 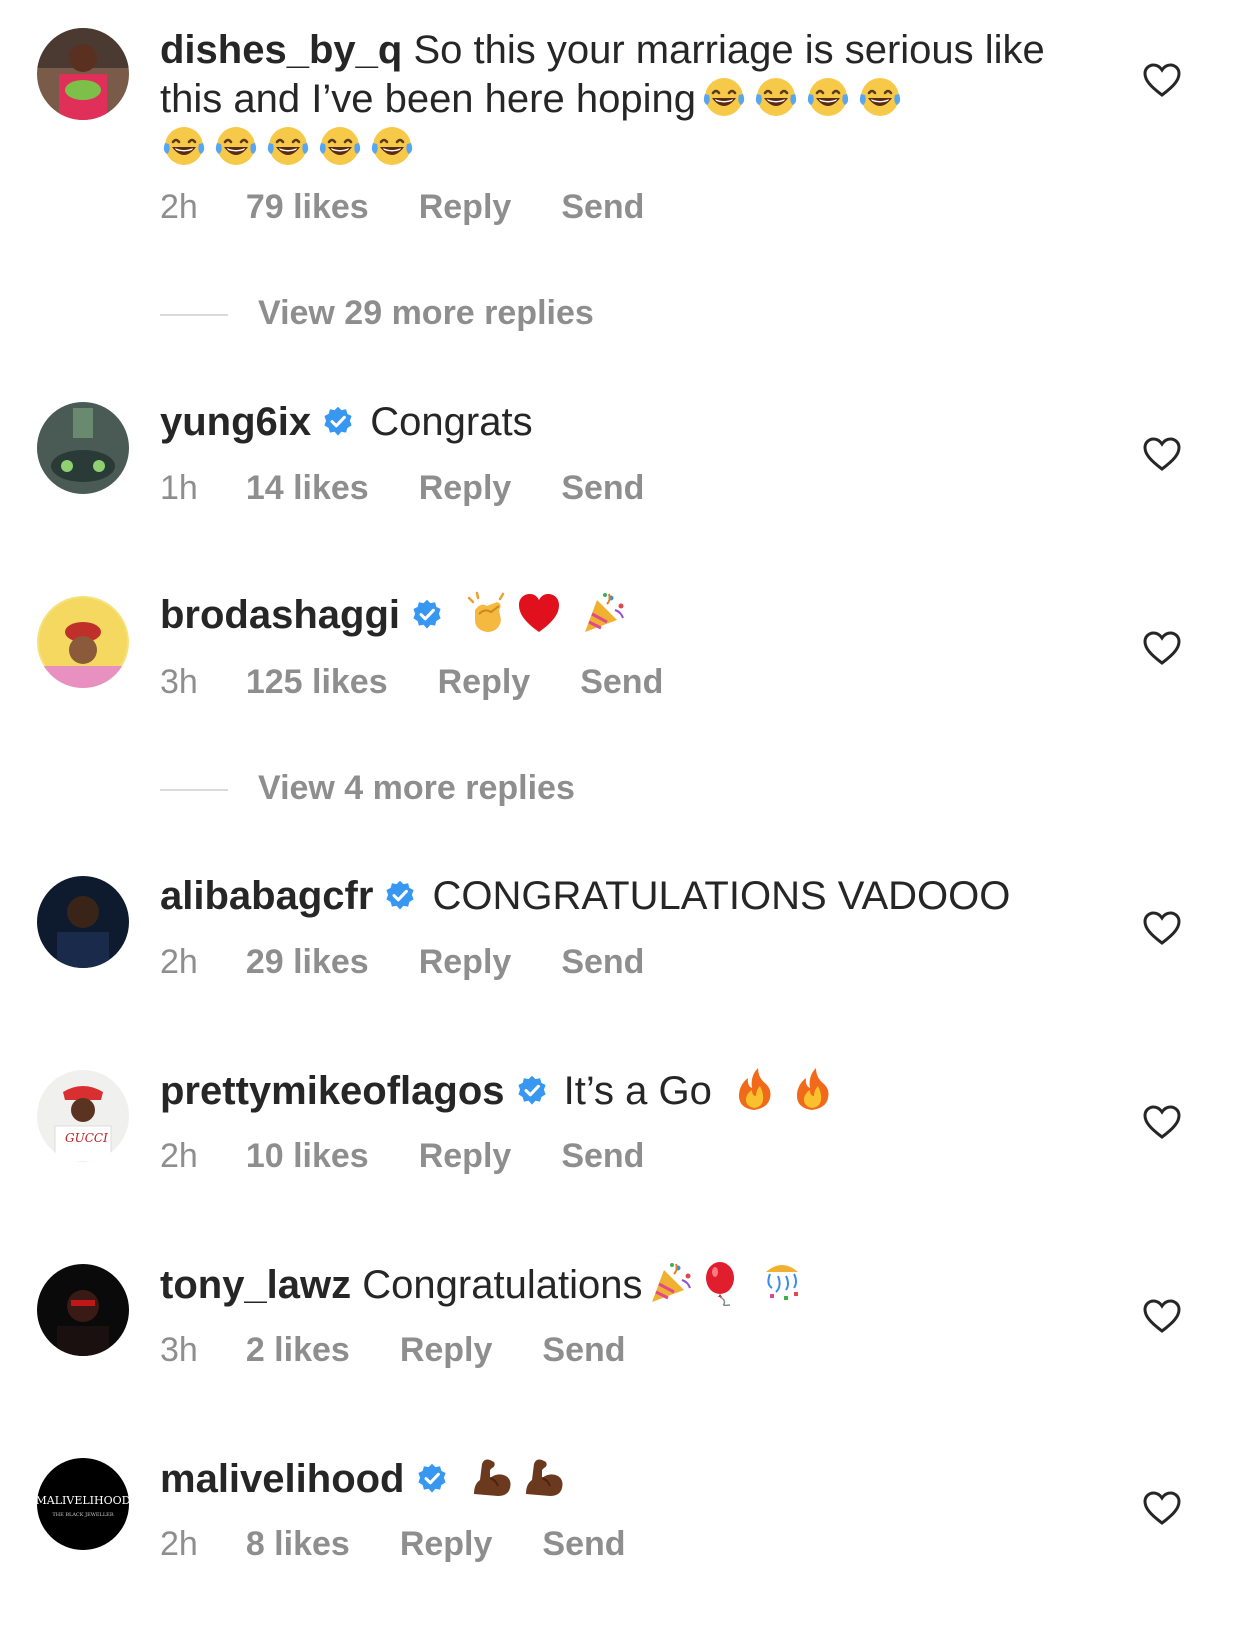 I want to click on comment-meta: 2h 29 likes Reply Send, so click(x=427, y=962).